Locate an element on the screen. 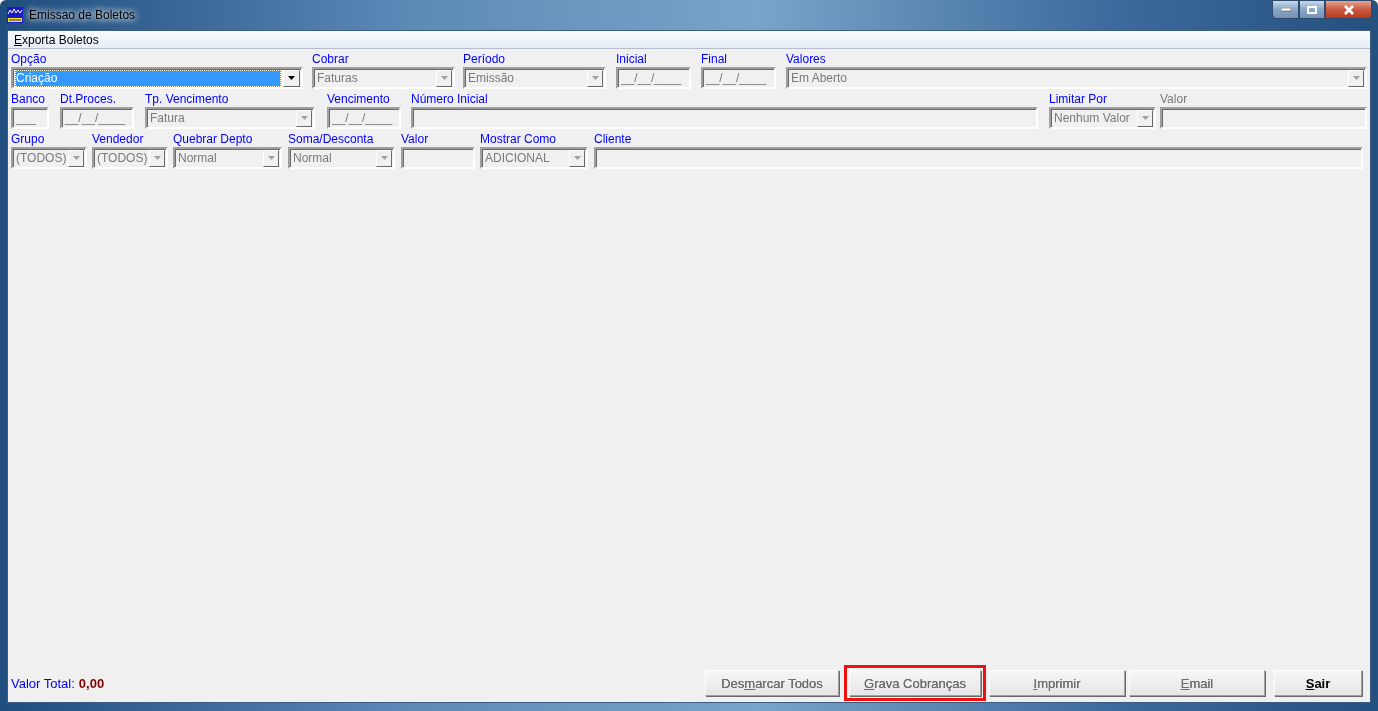  minimize-icon is located at coordinates (1285, 9).